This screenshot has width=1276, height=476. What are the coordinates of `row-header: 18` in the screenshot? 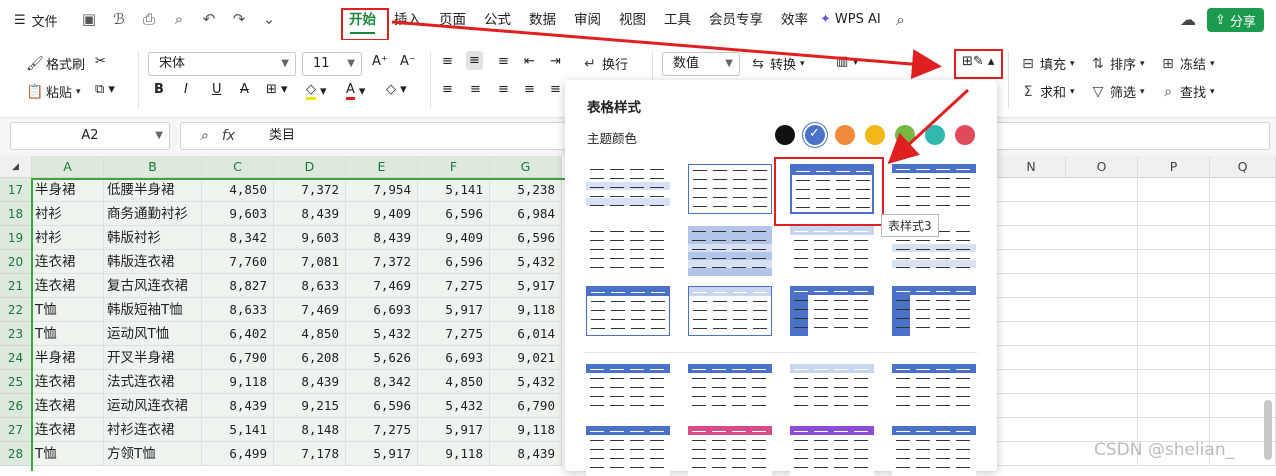 It's located at (16, 214).